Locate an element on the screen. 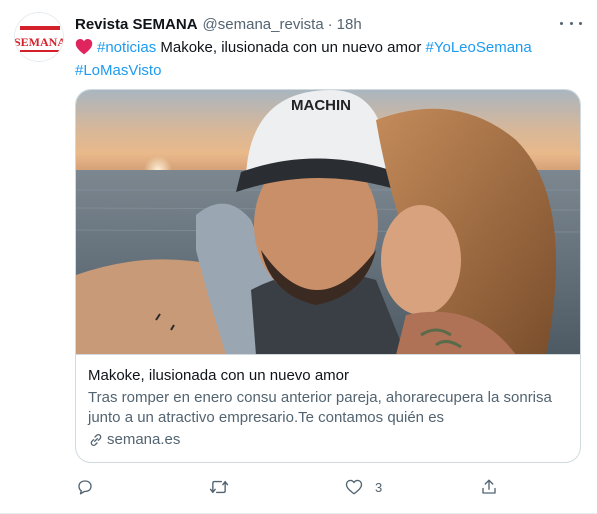  retweet-button is located at coordinates (225, 487).